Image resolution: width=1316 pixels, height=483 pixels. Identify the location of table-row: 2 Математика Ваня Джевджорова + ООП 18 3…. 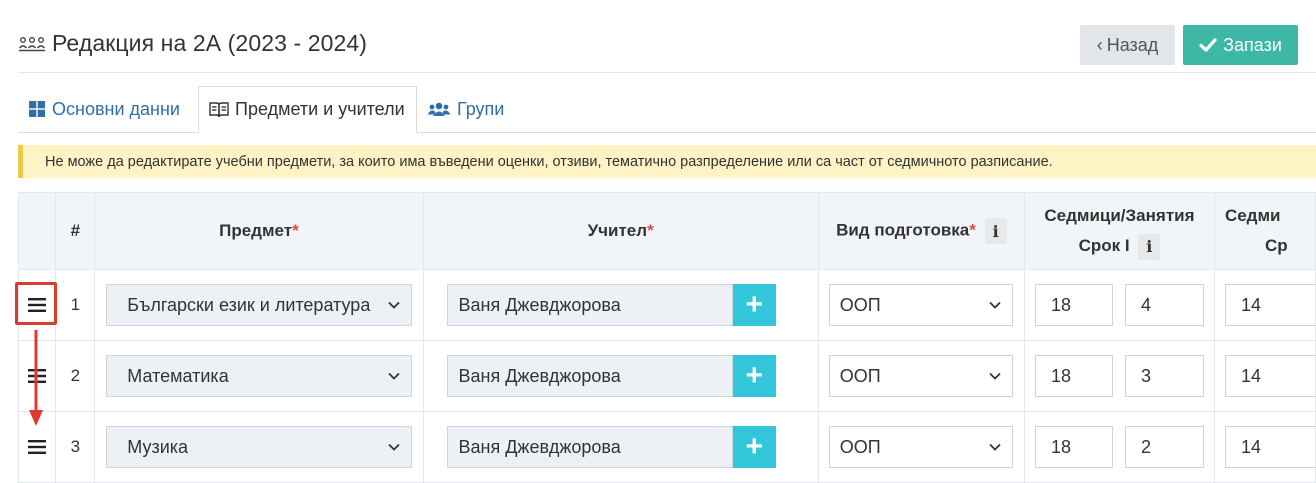
(666, 376).